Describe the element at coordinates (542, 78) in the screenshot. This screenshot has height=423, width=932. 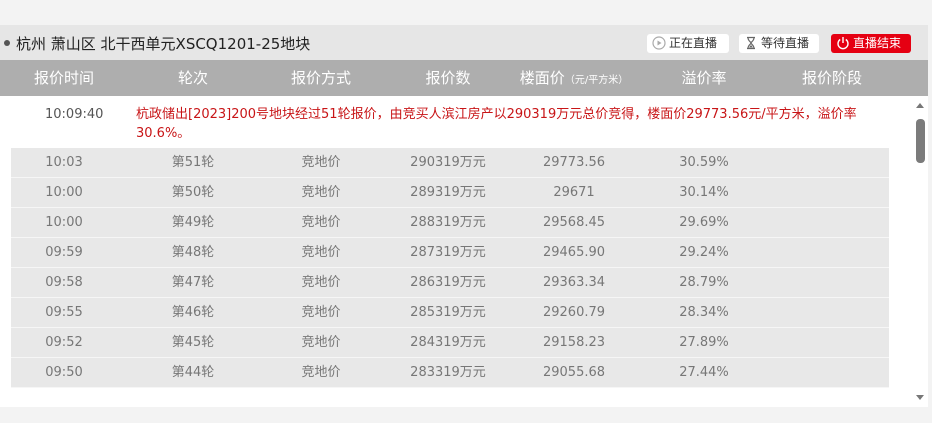
I see `col-floor-price-label: 楼面价` at that location.